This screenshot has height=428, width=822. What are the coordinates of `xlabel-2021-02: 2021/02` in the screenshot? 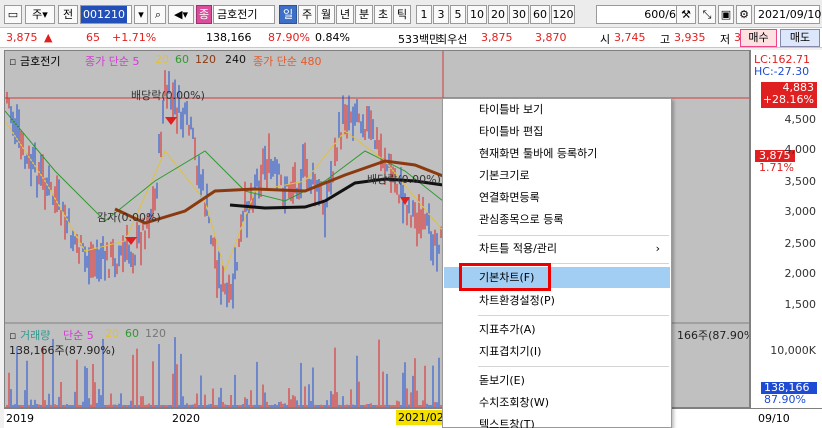 It's located at (421, 417).